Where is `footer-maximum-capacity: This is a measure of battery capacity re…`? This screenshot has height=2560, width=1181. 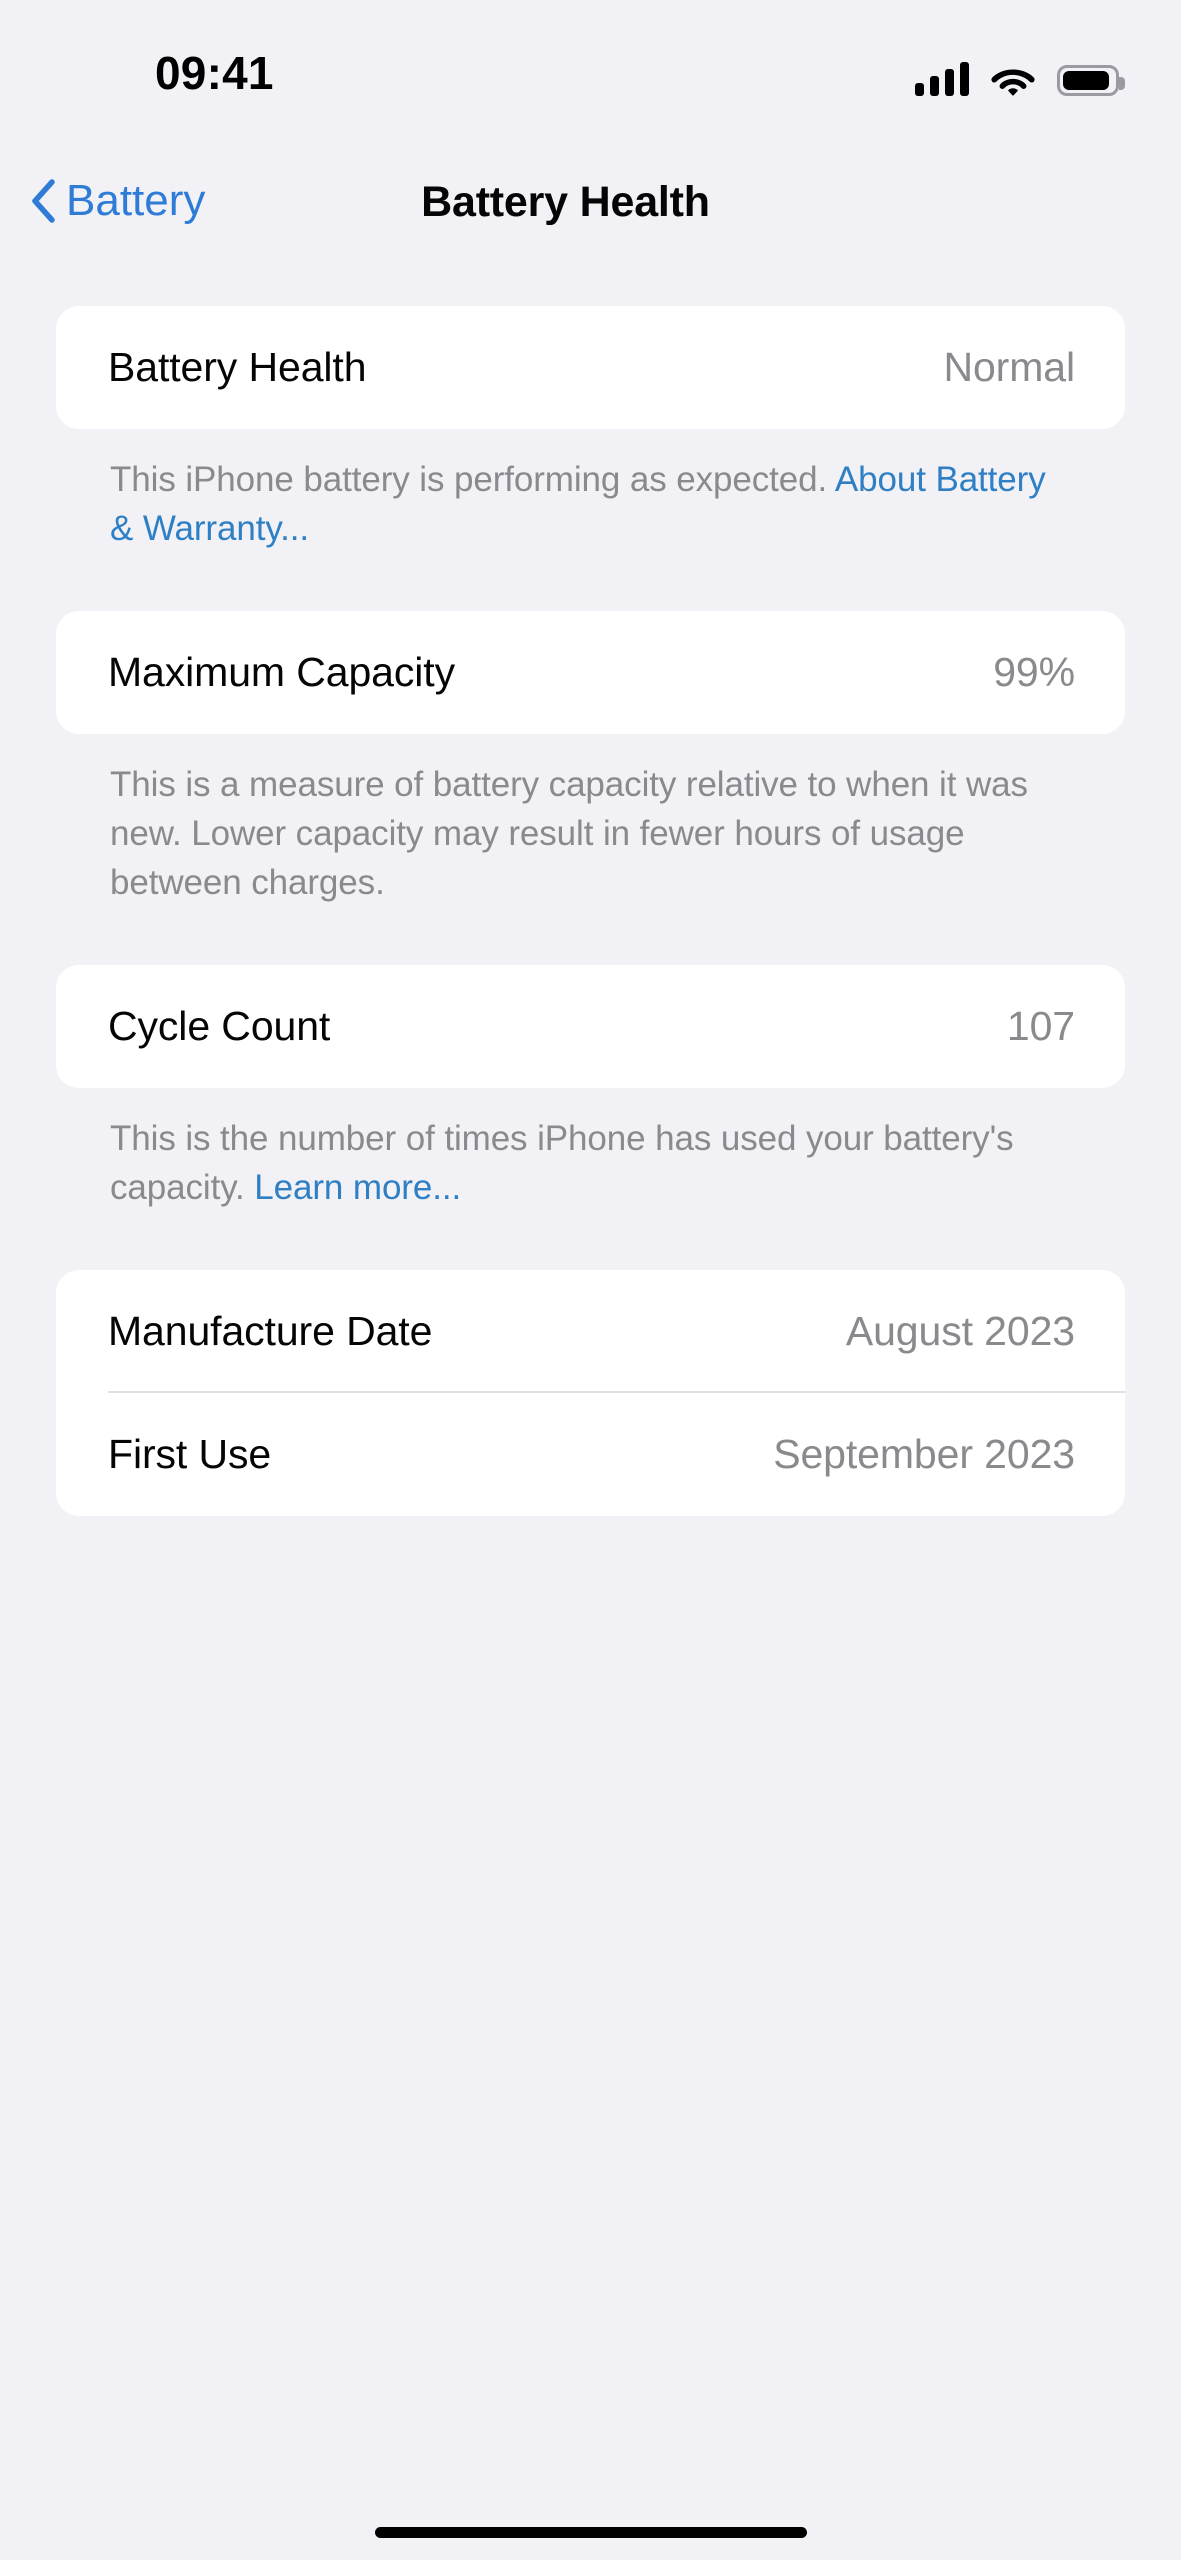 footer-maximum-capacity: This is a measure of battery capacity re… is located at coordinates (560, 820).